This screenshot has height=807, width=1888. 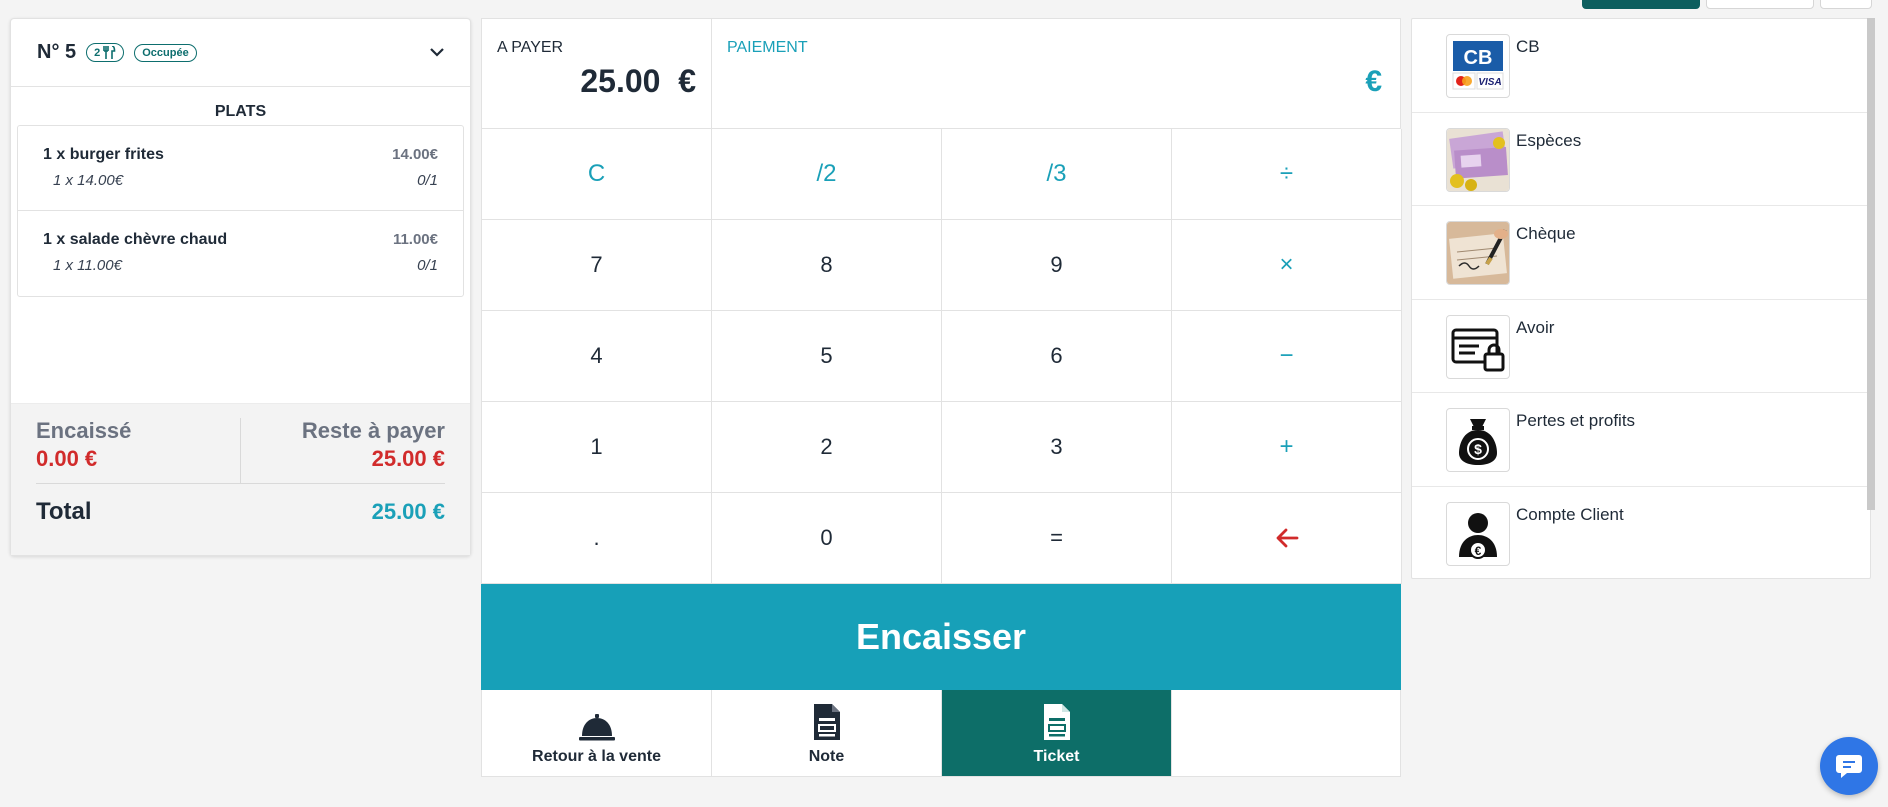 What do you see at coordinates (165, 52) in the screenshot?
I see `status-badge: Occupée` at bounding box center [165, 52].